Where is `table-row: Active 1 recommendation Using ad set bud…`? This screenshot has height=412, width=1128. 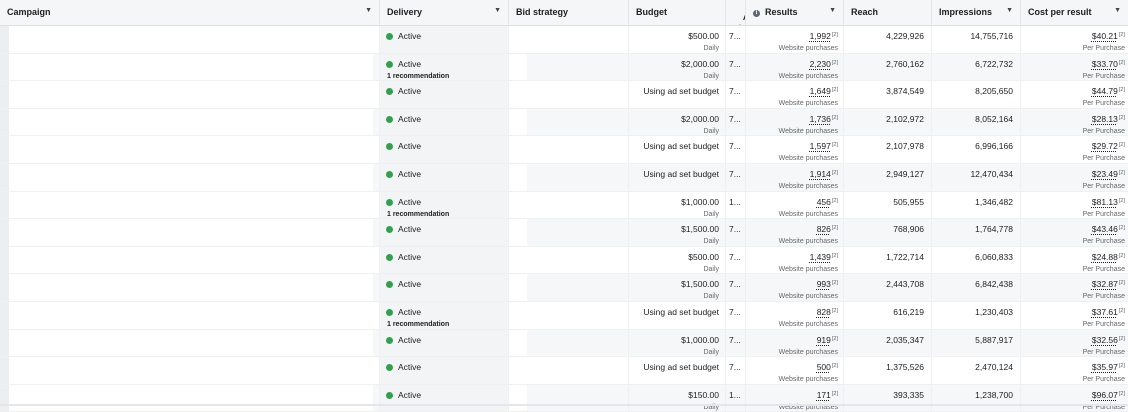
table-row: Active 1 recommendation Using ad set bud… is located at coordinates (564, 315).